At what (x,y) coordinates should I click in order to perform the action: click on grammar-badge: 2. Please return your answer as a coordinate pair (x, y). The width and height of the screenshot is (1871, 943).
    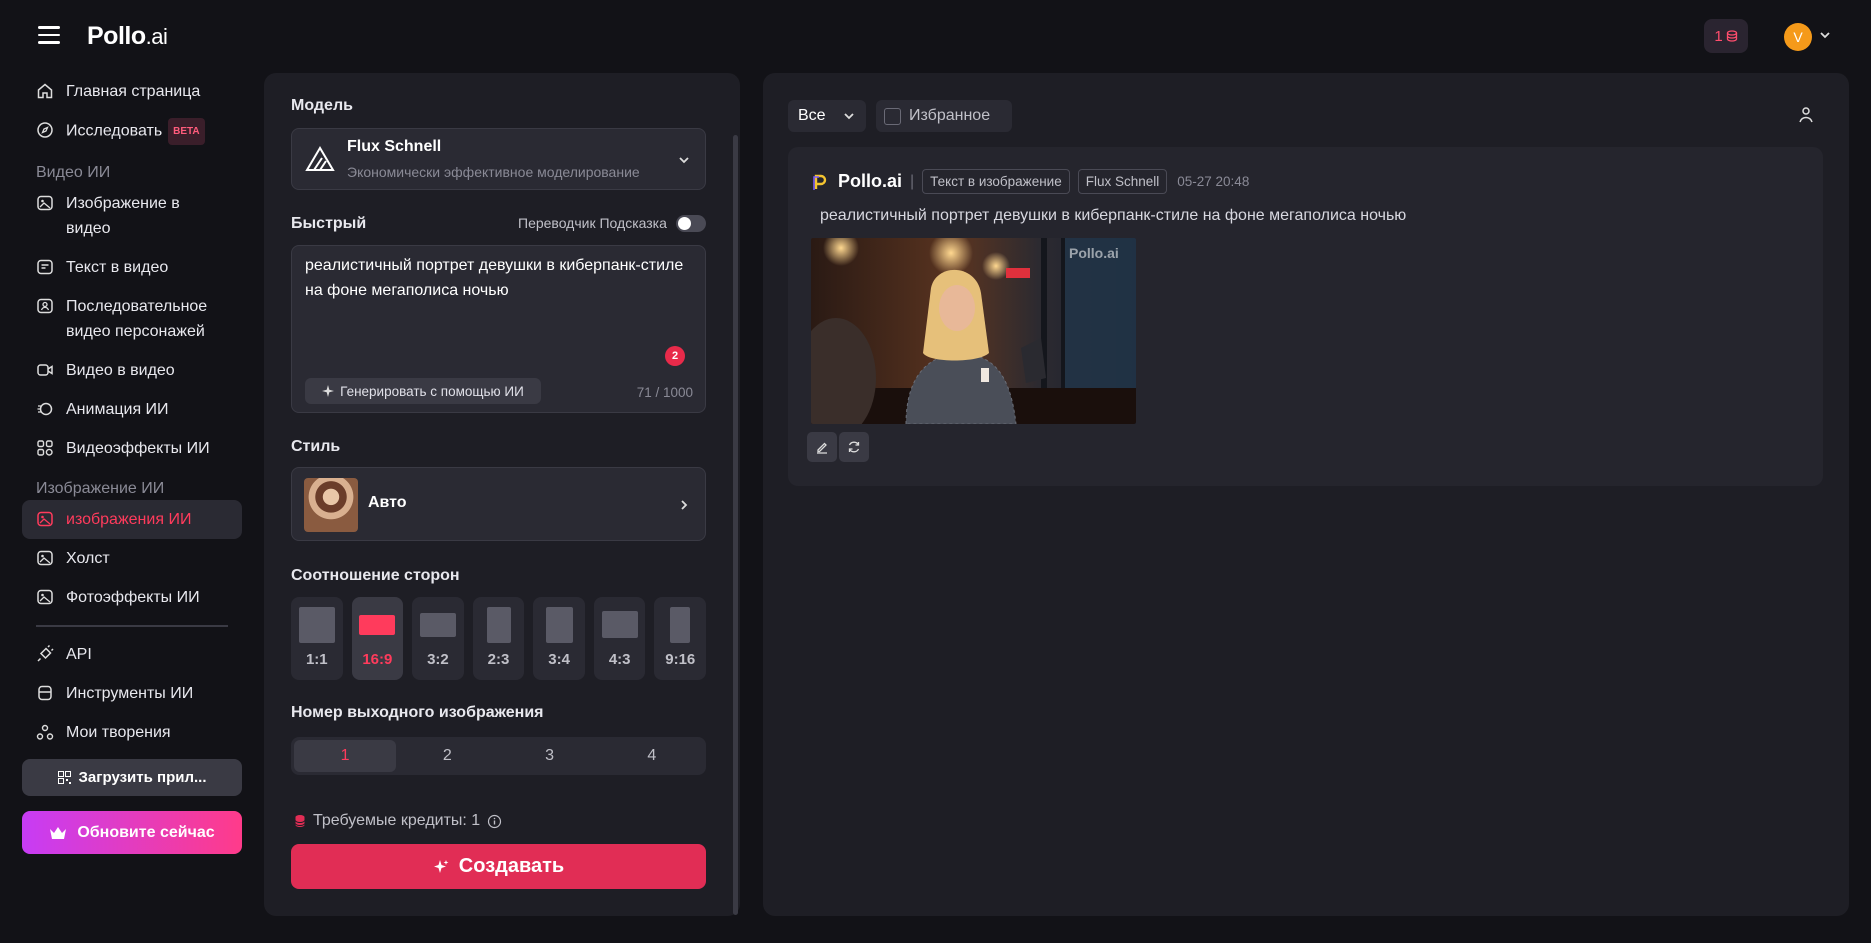
    Looking at the image, I should click on (675, 356).